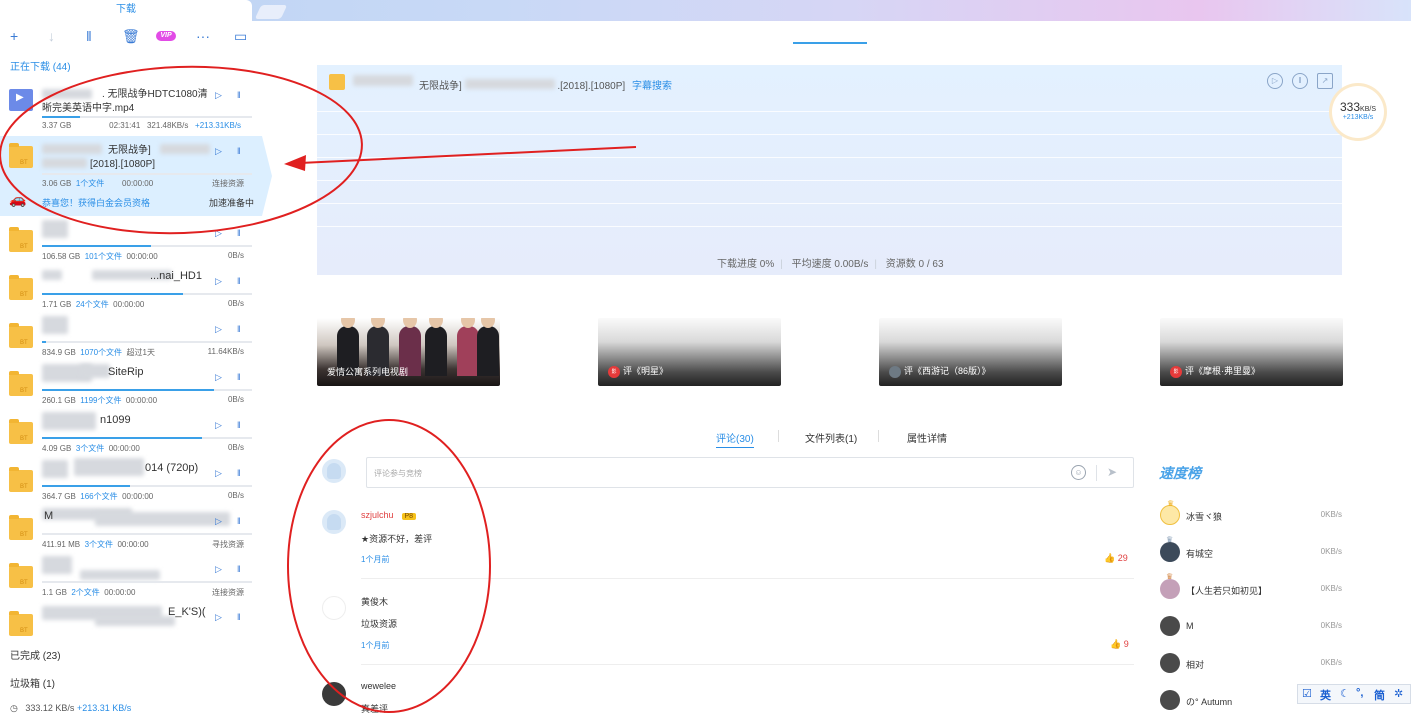 The height and width of the screenshot is (726, 1411). Describe the element at coordinates (1354, 694) in the screenshot. I see `ime-toolbar: ☑ 英 ☾ °, 简 ✲` at that location.